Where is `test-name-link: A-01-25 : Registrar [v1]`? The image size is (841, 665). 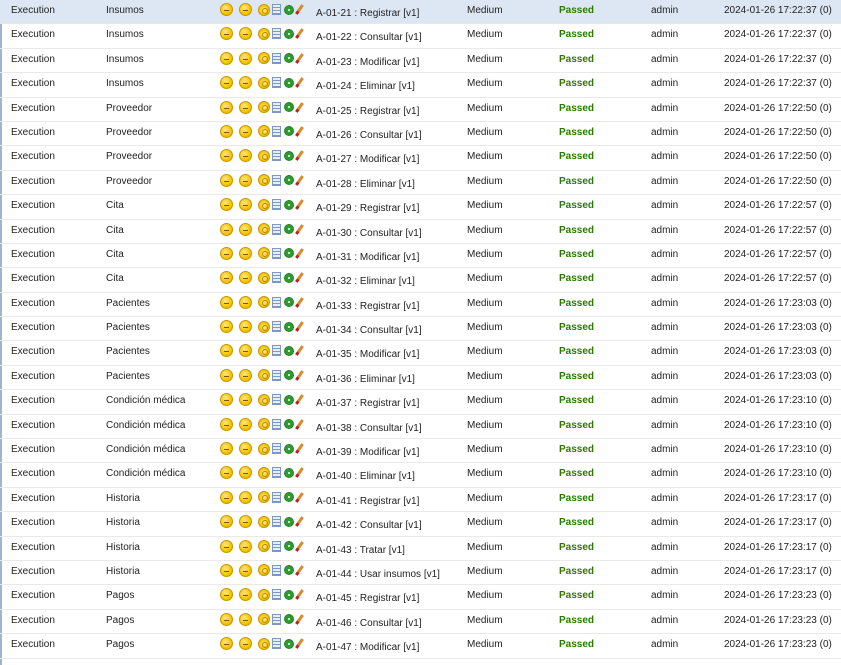 test-name-link: A-01-25 : Registrar [v1] is located at coordinates (367, 112).